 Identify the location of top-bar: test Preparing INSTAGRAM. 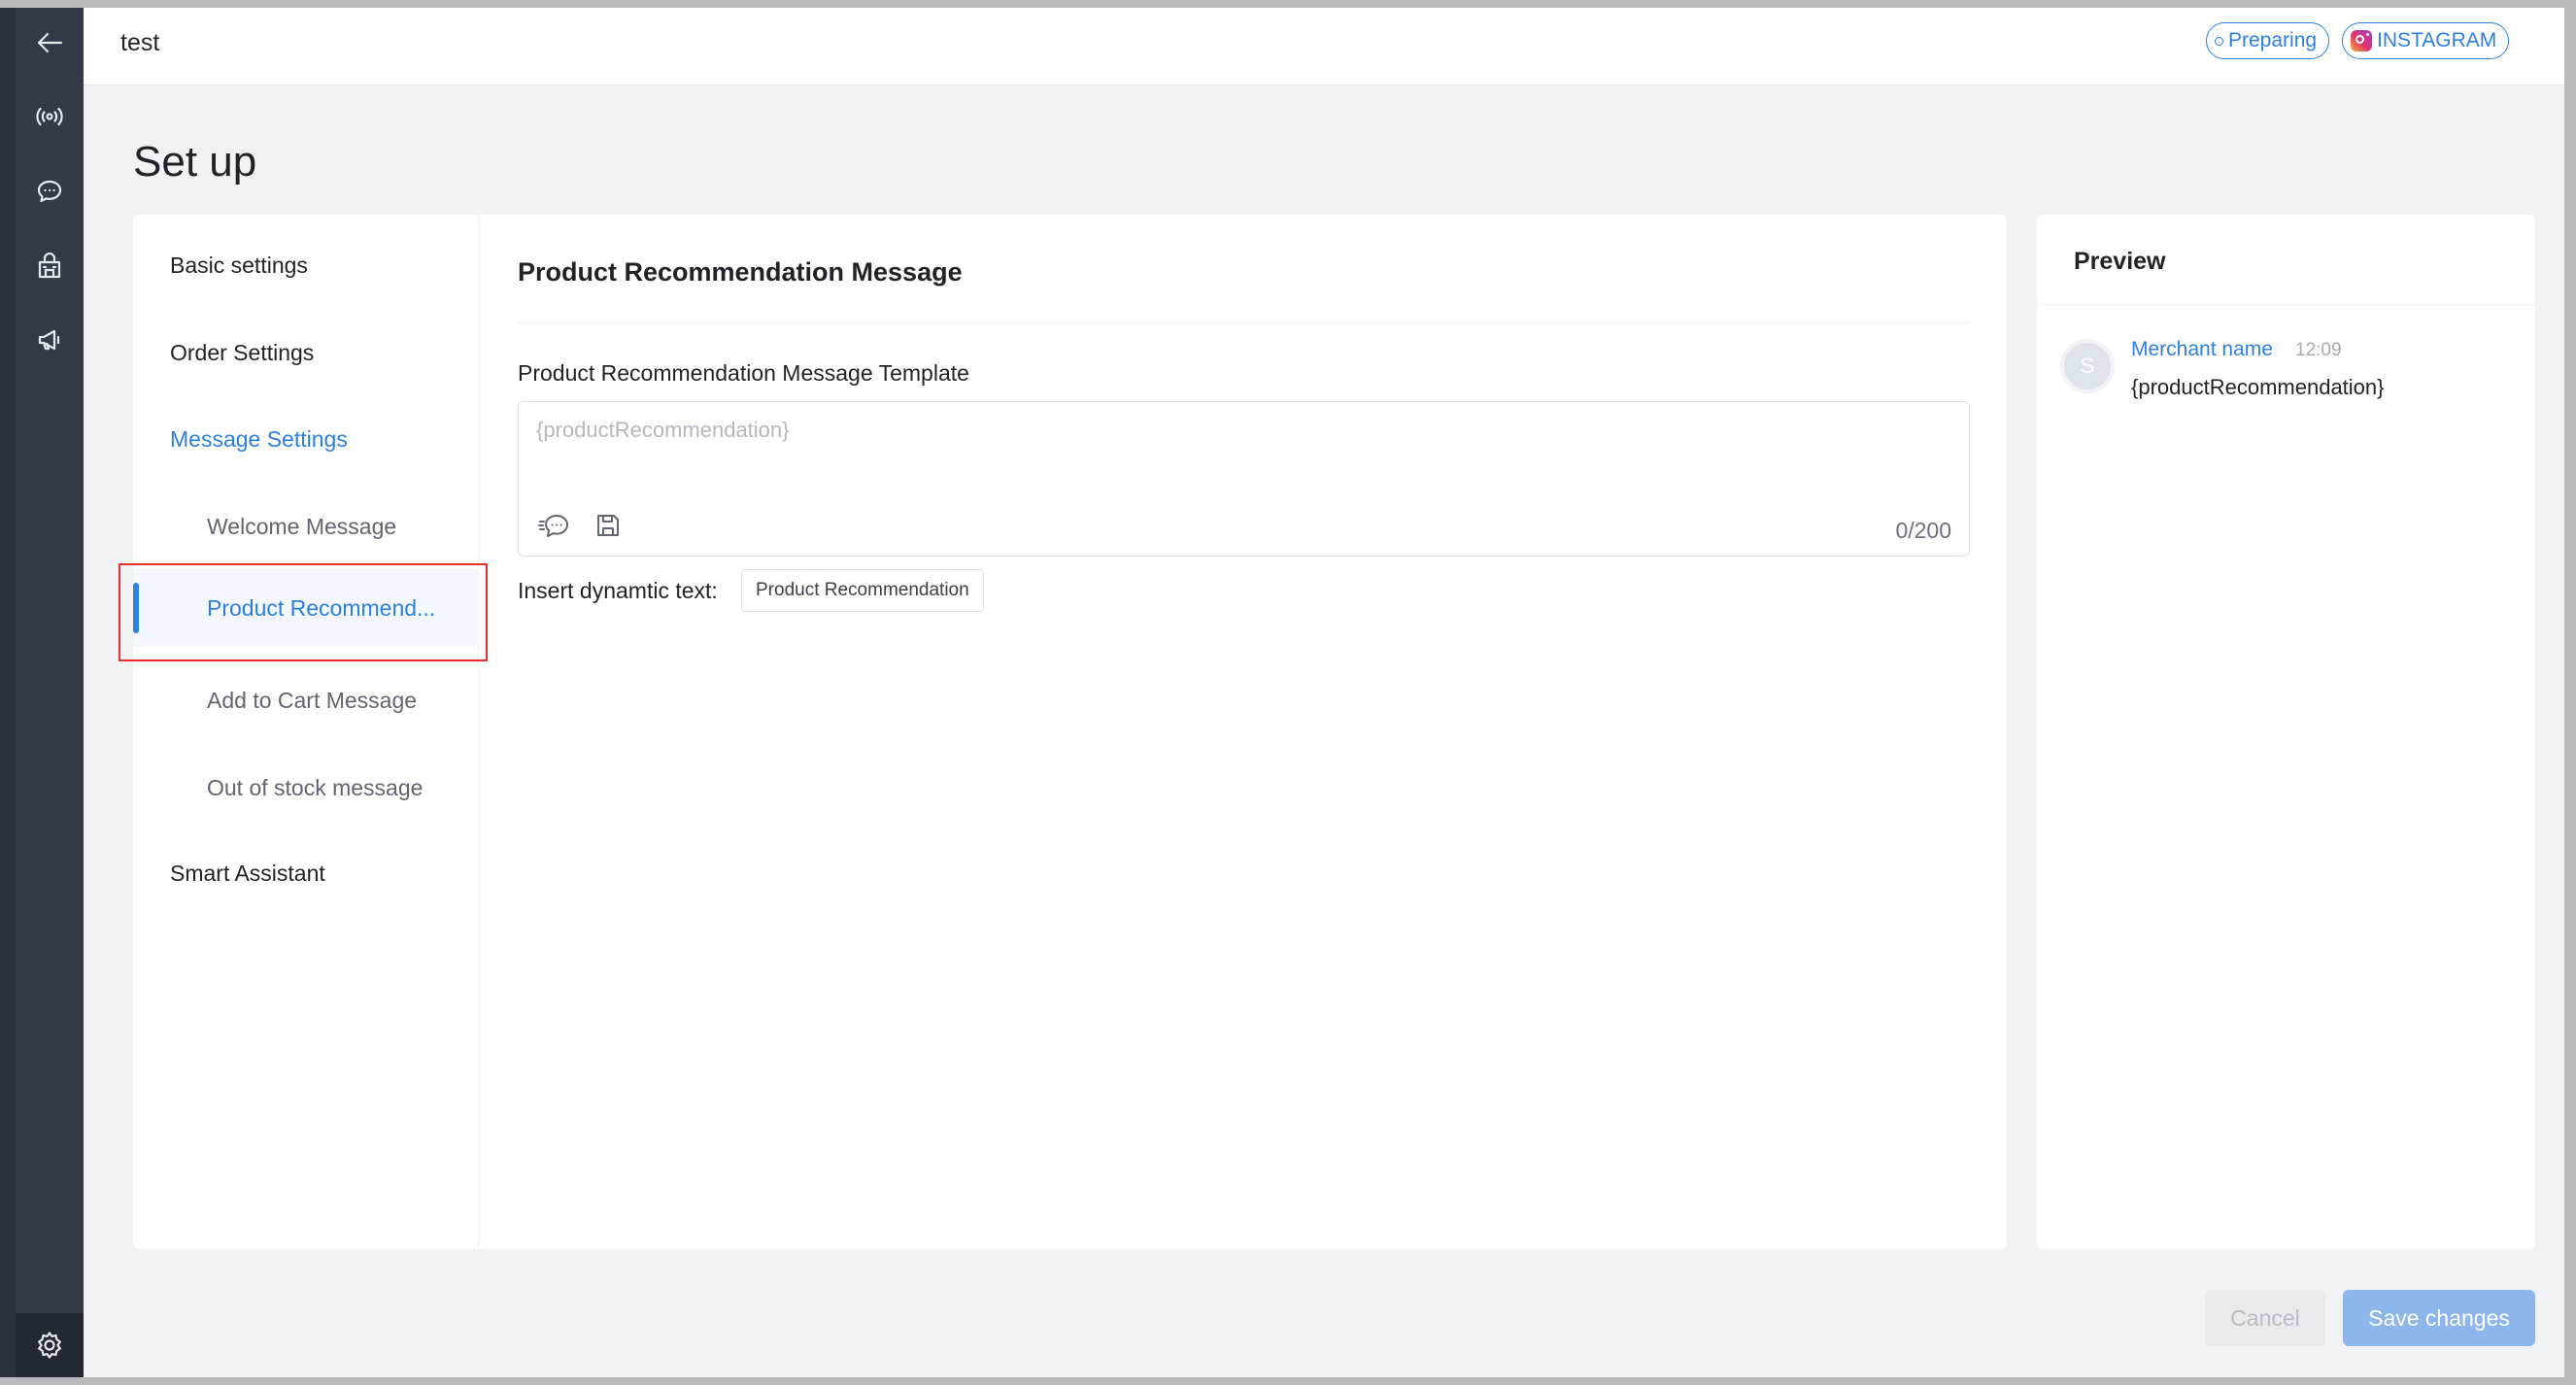
(1324, 46).